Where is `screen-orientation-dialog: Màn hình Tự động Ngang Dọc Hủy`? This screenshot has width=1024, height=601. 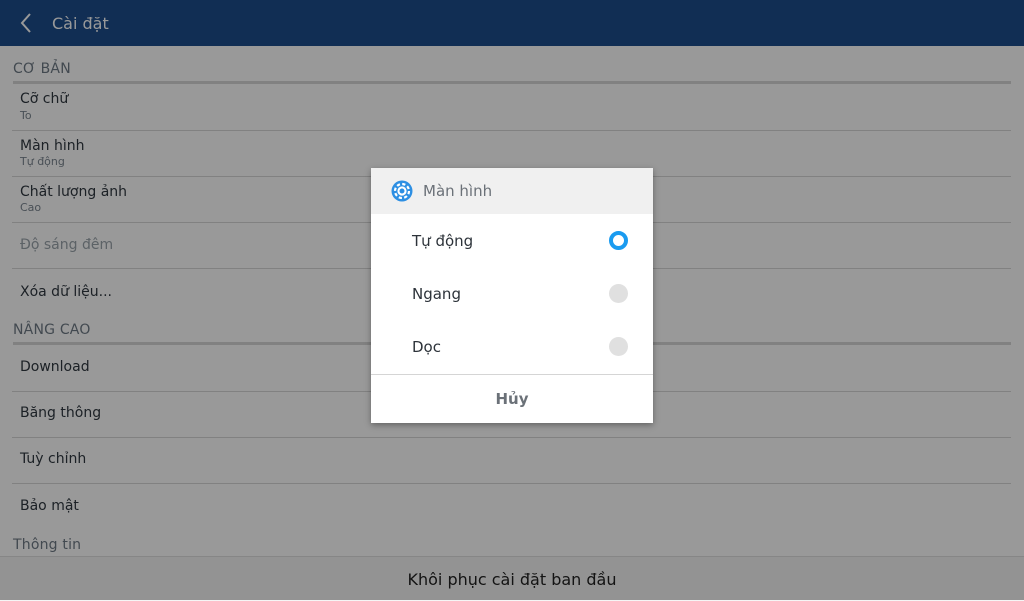 screen-orientation-dialog: Màn hình Tự động Ngang Dọc Hủy is located at coordinates (512, 295).